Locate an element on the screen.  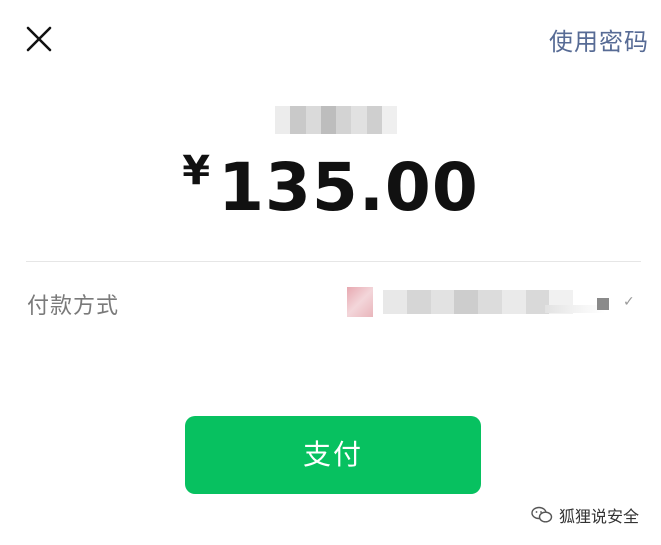
payment-method-label: 付款方式 is located at coordinates (73, 306).